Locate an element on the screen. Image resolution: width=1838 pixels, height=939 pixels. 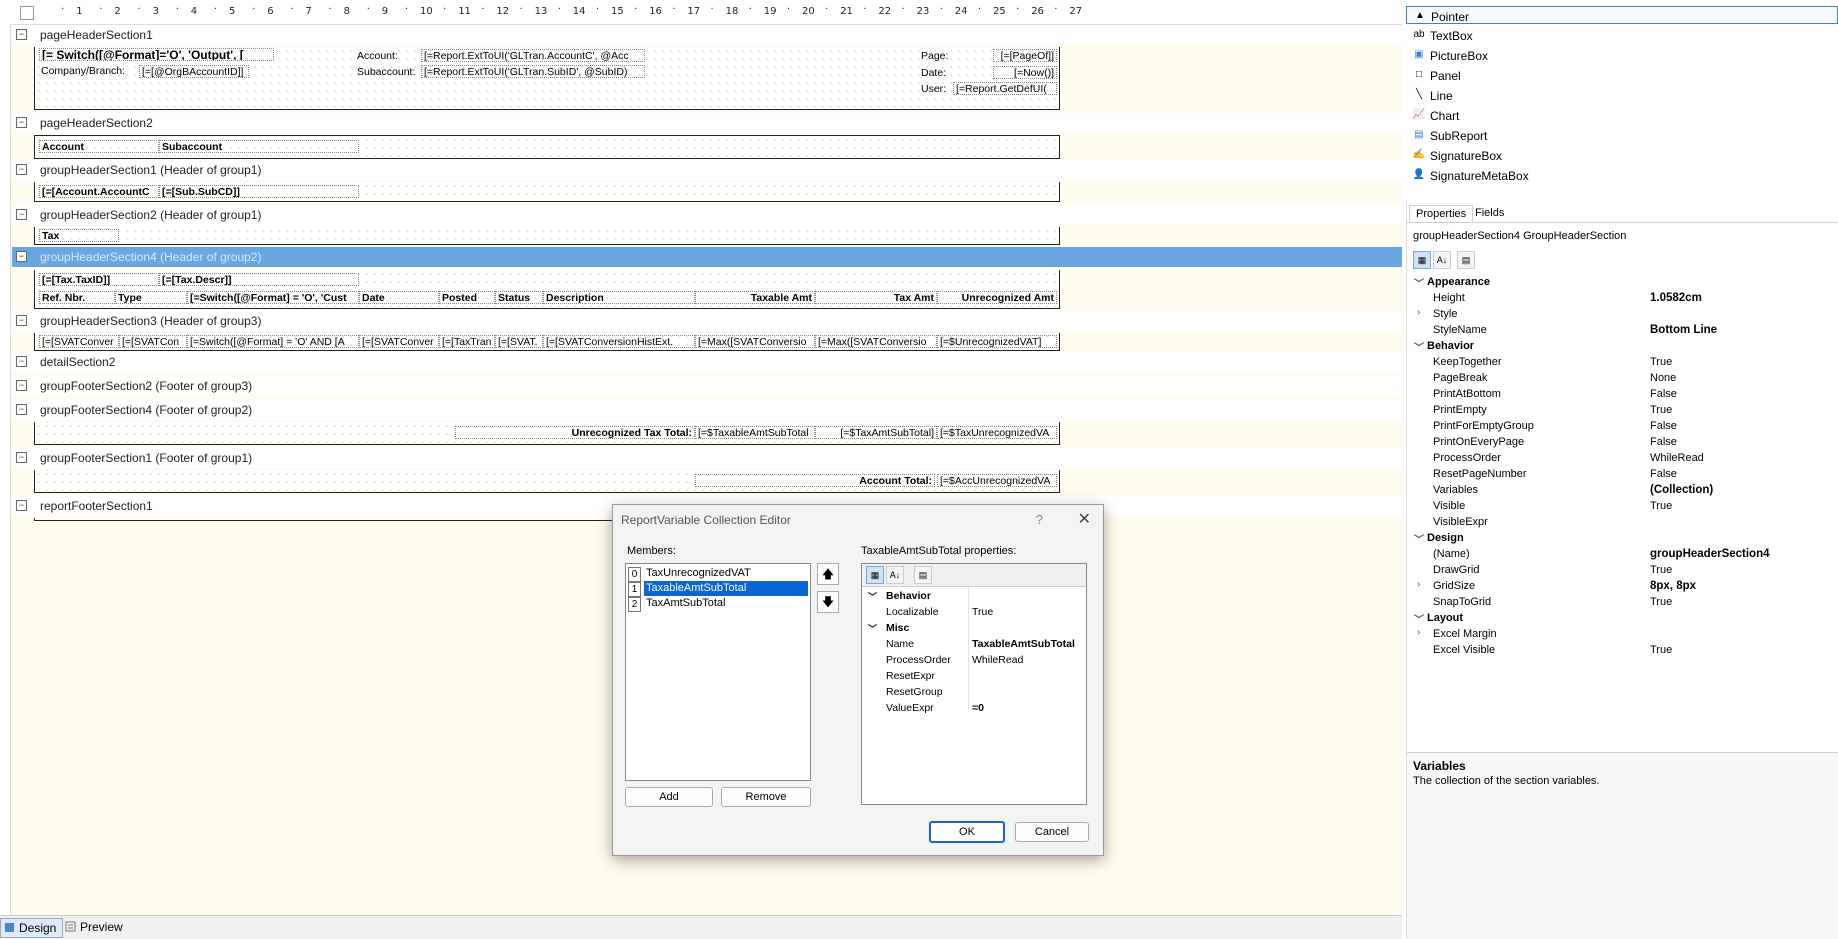
move-down-button: 🡇 is located at coordinates (828, 602).